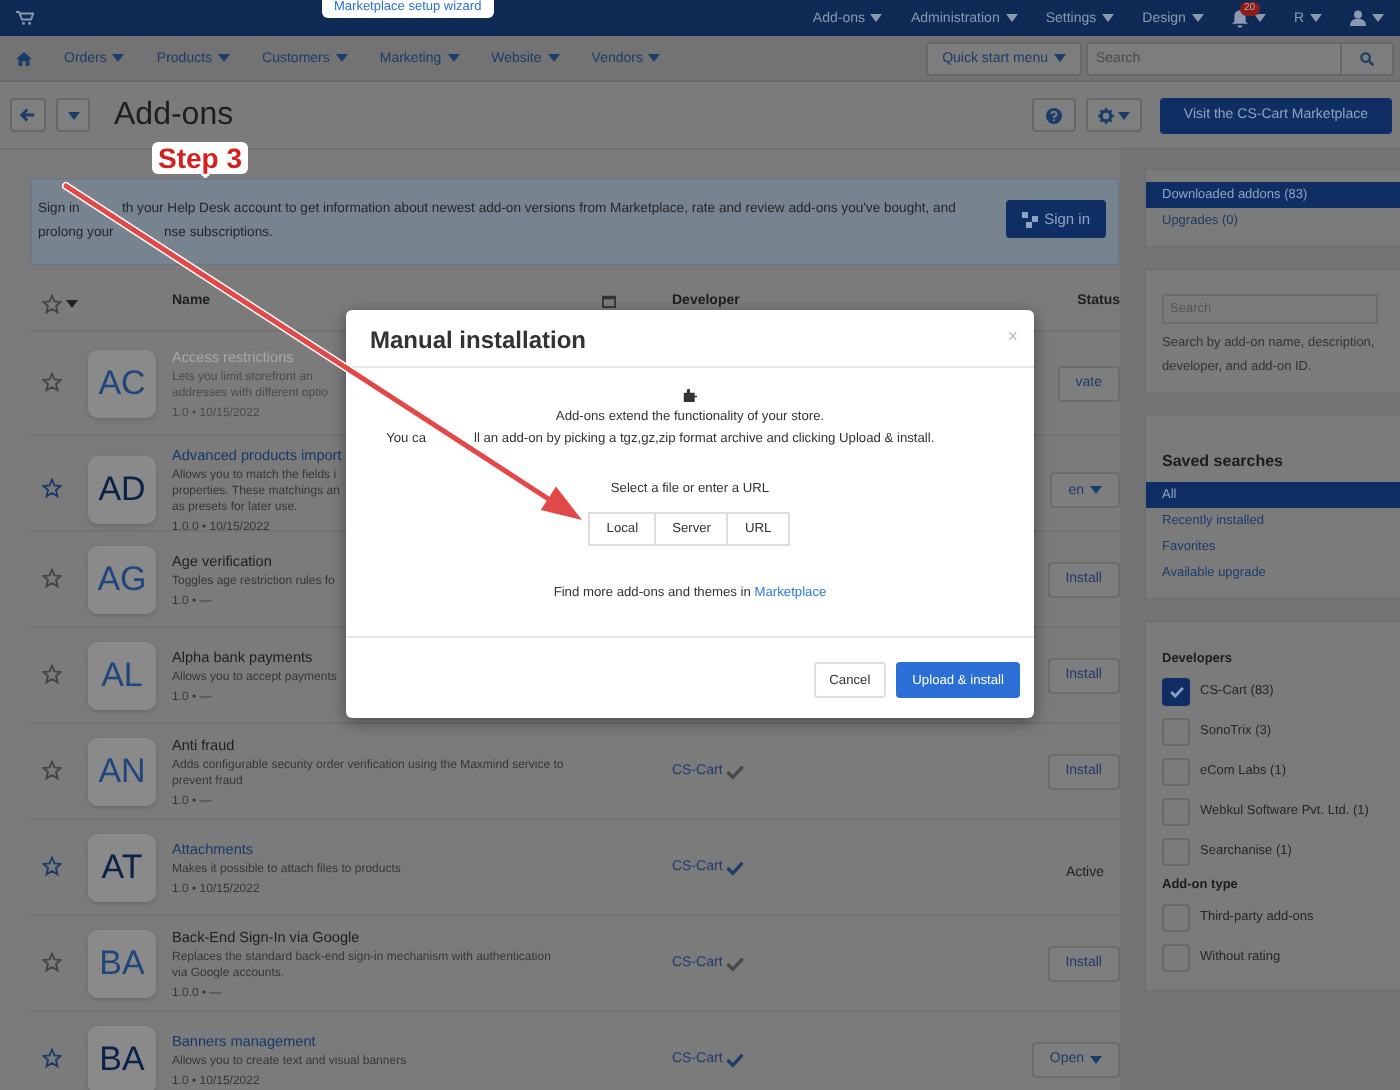 The image size is (1400, 1090). Describe the element at coordinates (1030, 219) in the screenshot. I see `grid-icon` at that location.